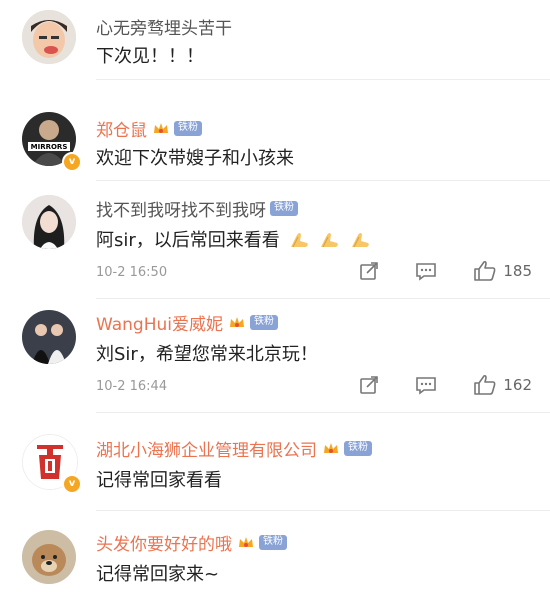 This screenshot has width=550, height=600. Describe the element at coordinates (164, 26) in the screenshot. I see `username: 心无旁骛埋头苦干` at that location.